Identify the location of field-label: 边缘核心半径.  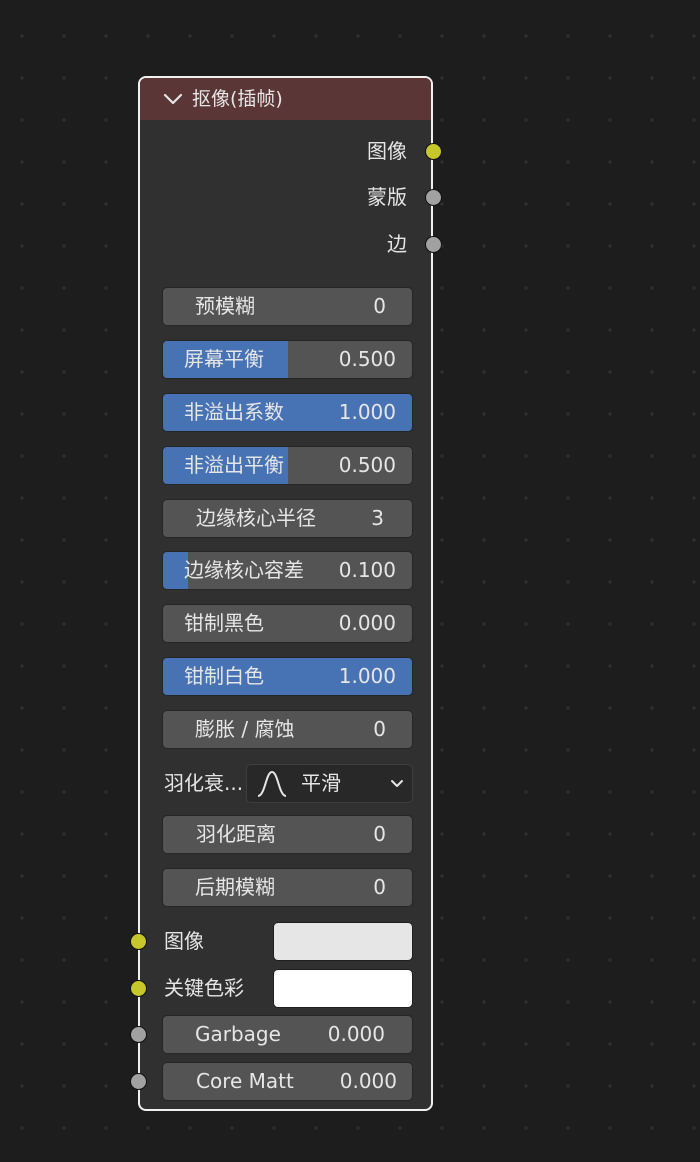
(256, 518).